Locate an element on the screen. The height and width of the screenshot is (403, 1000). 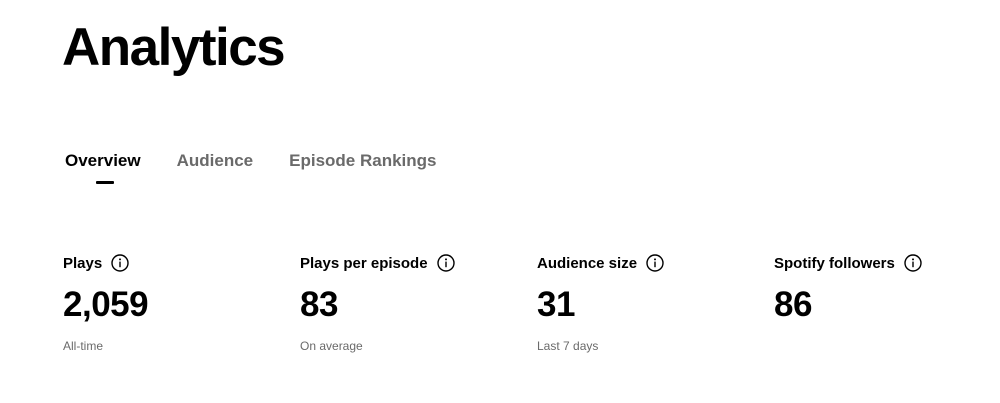
metric-card-plays-per-episode: Plays per episode 83 On average is located at coordinates (415, 302).